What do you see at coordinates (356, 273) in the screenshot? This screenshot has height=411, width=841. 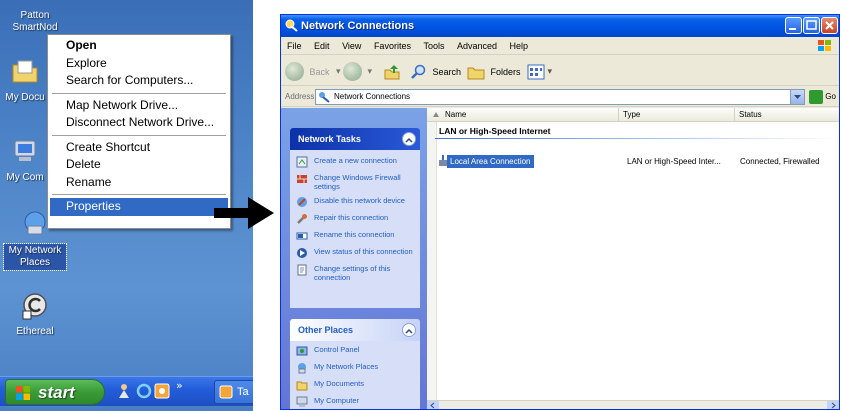 I see `task-change-settings: Change settings of this connection` at bounding box center [356, 273].